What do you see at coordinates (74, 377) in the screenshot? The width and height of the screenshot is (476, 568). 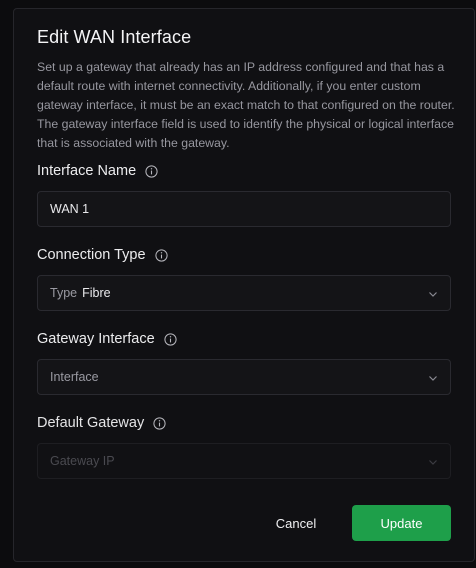 I see `gateway-interface-placeholder: Interface` at bounding box center [74, 377].